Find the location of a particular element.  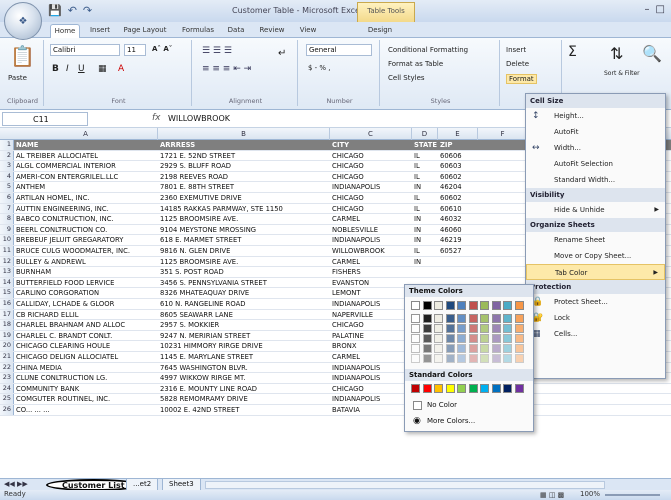

table-cell: 351 S. POST ROAD is located at coordinates (245, 272).